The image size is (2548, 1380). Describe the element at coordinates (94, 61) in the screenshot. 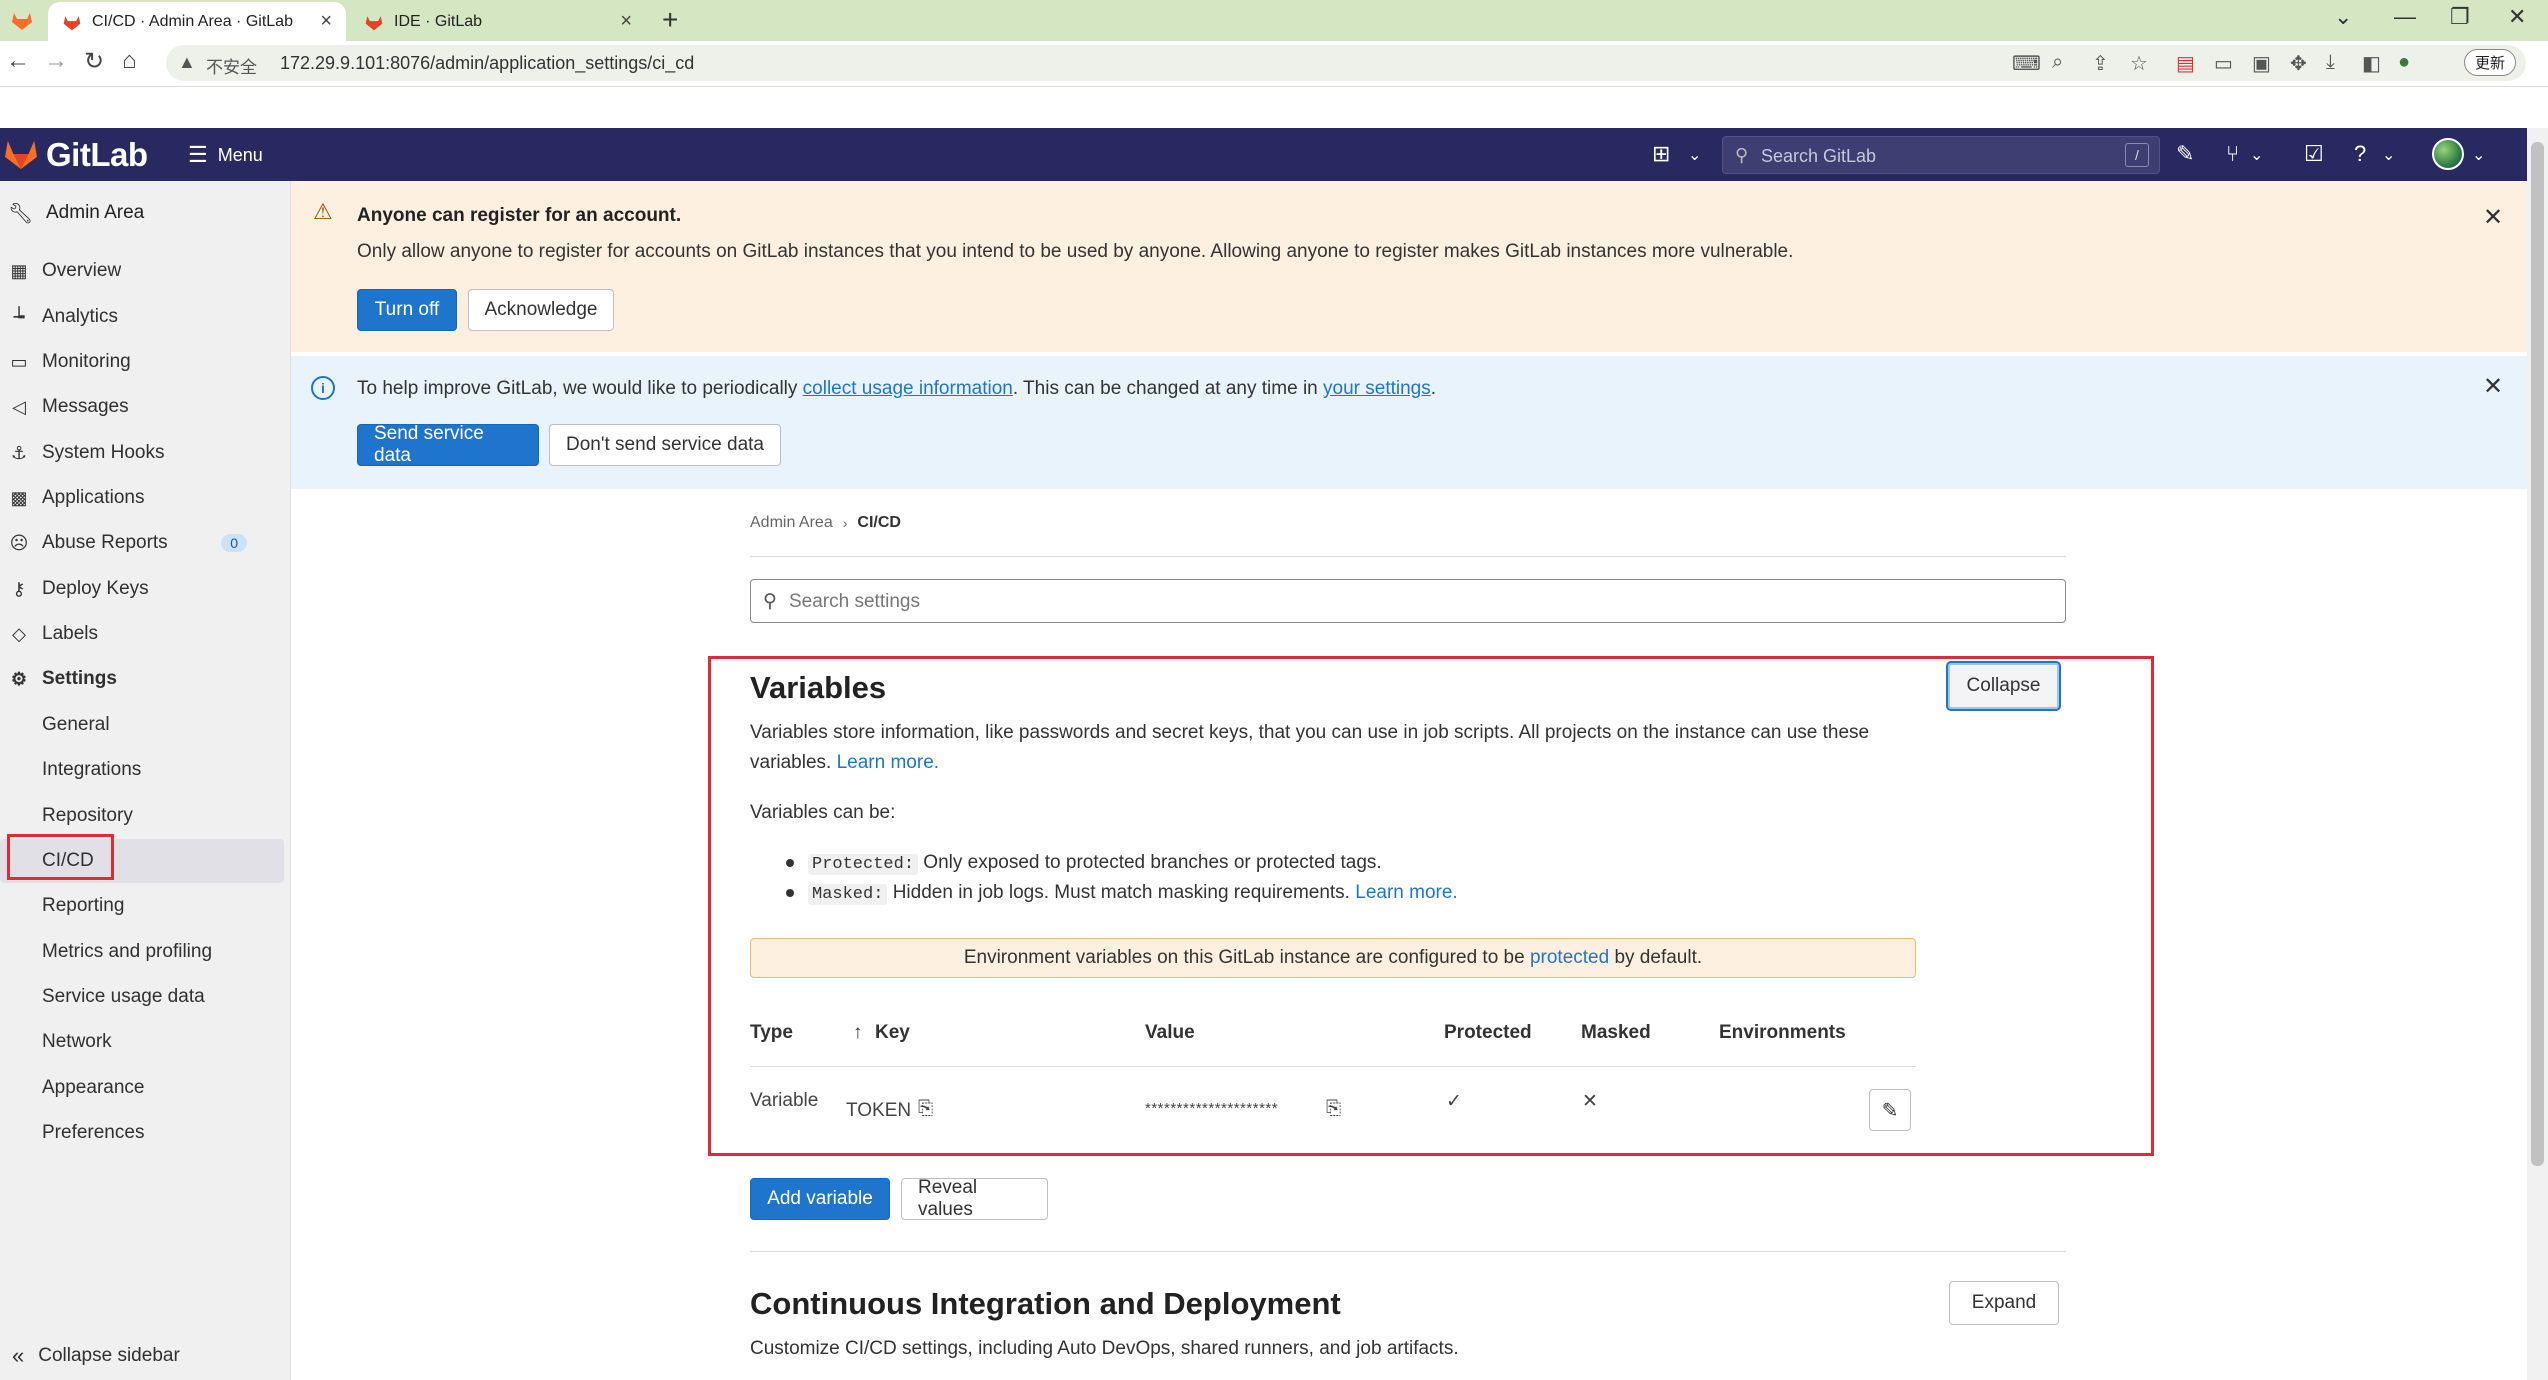

I see `reload-icon: ↻` at that location.